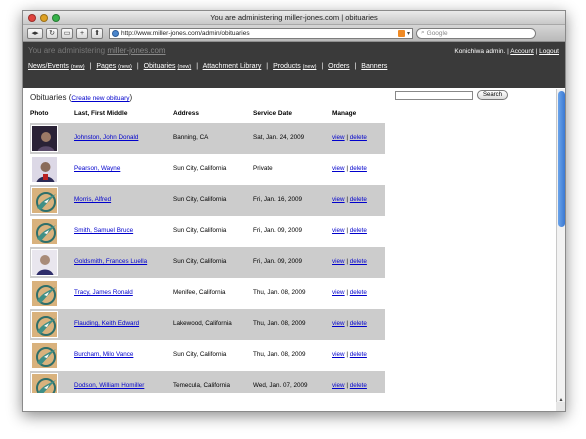  I want to click on nav-products: Products, so click(287, 66).